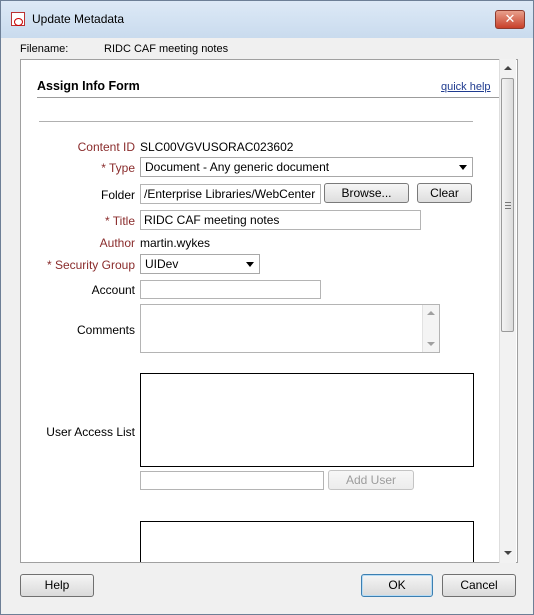  Describe the element at coordinates (479, 585) in the screenshot. I see `cancel-button: Cancel` at that location.